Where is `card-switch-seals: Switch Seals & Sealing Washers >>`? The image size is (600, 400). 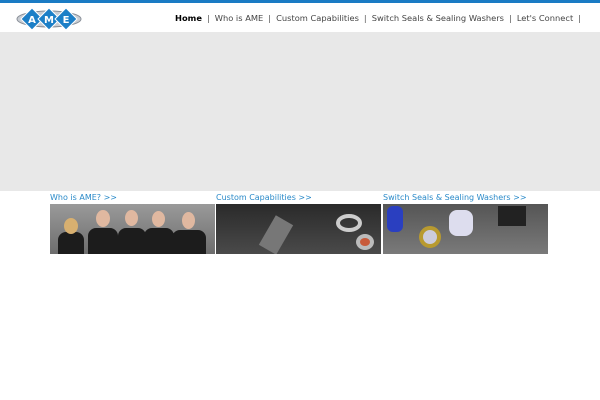 card-switch-seals: Switch Seals & Sealing Washers >> is located at coordinates (465, 223).